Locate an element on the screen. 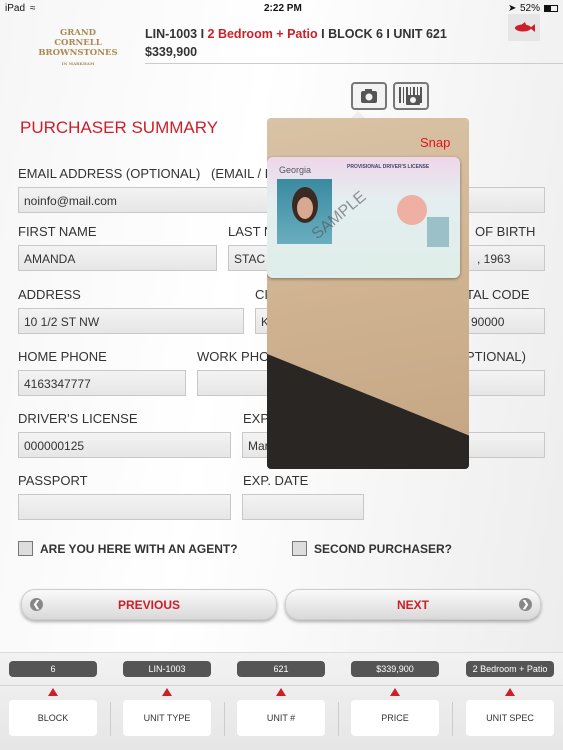 This screenshot has width=563, height=750. block-value: 6 is located at coordinates (53, 669).